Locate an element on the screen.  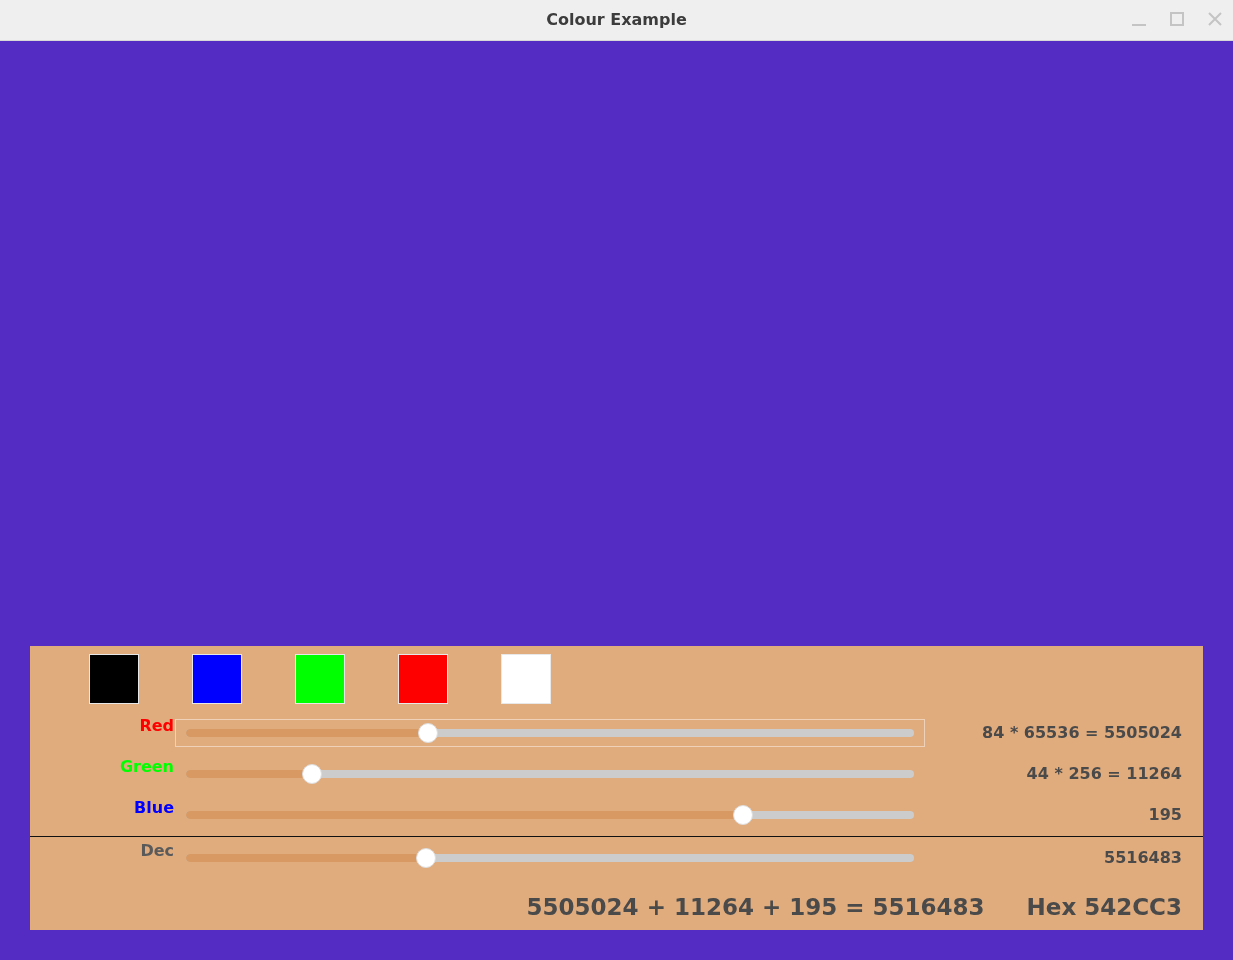
close-icon is located at coordinates (1215, 19).